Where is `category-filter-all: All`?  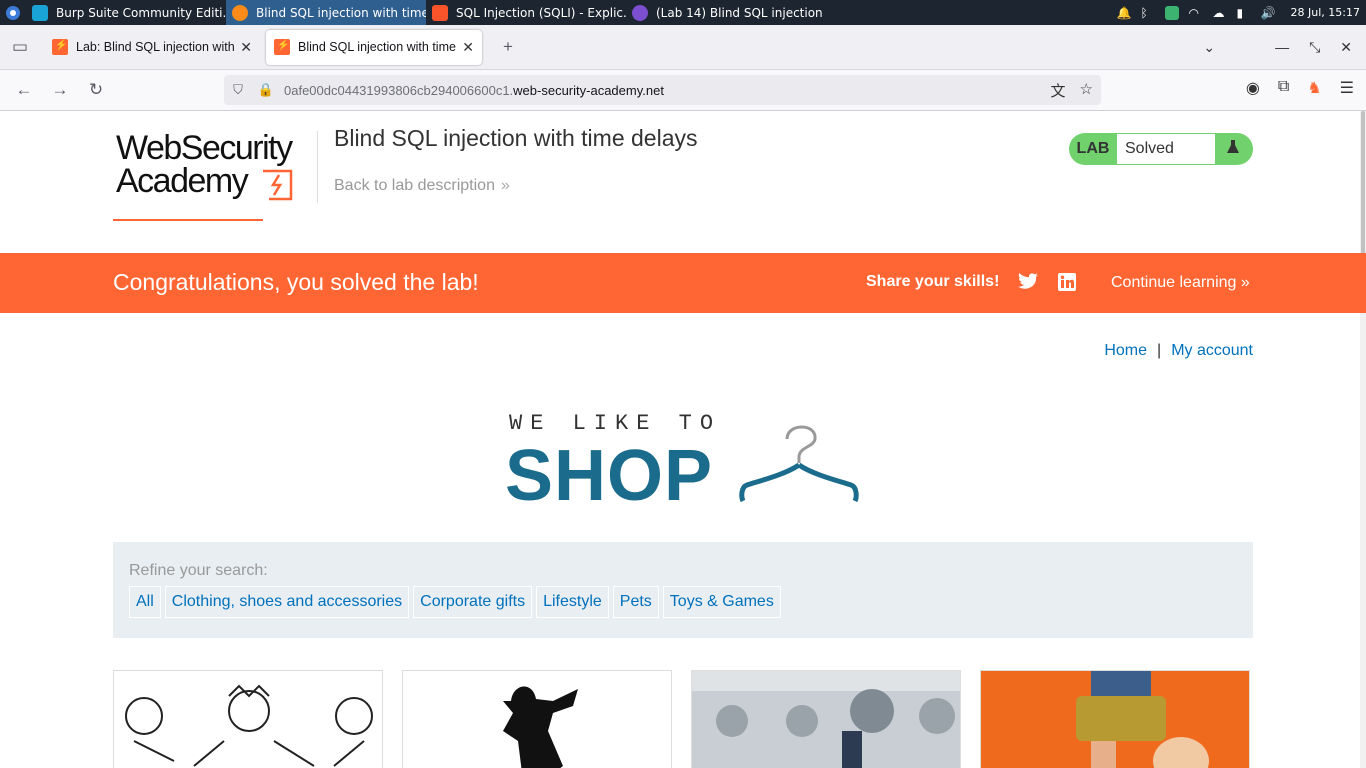
category-filter-all: All is located at coordinates (145, 602).